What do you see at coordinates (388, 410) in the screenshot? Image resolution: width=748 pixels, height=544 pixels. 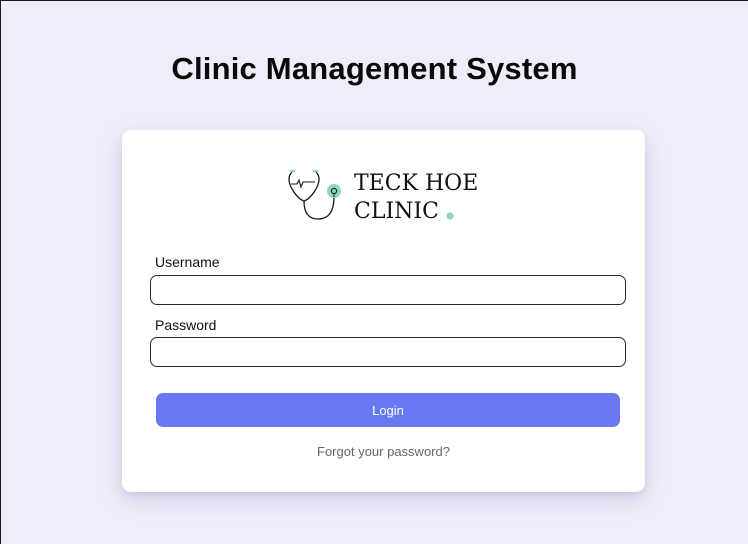 I see `login-button: Login` at bounding box center [388, 410].